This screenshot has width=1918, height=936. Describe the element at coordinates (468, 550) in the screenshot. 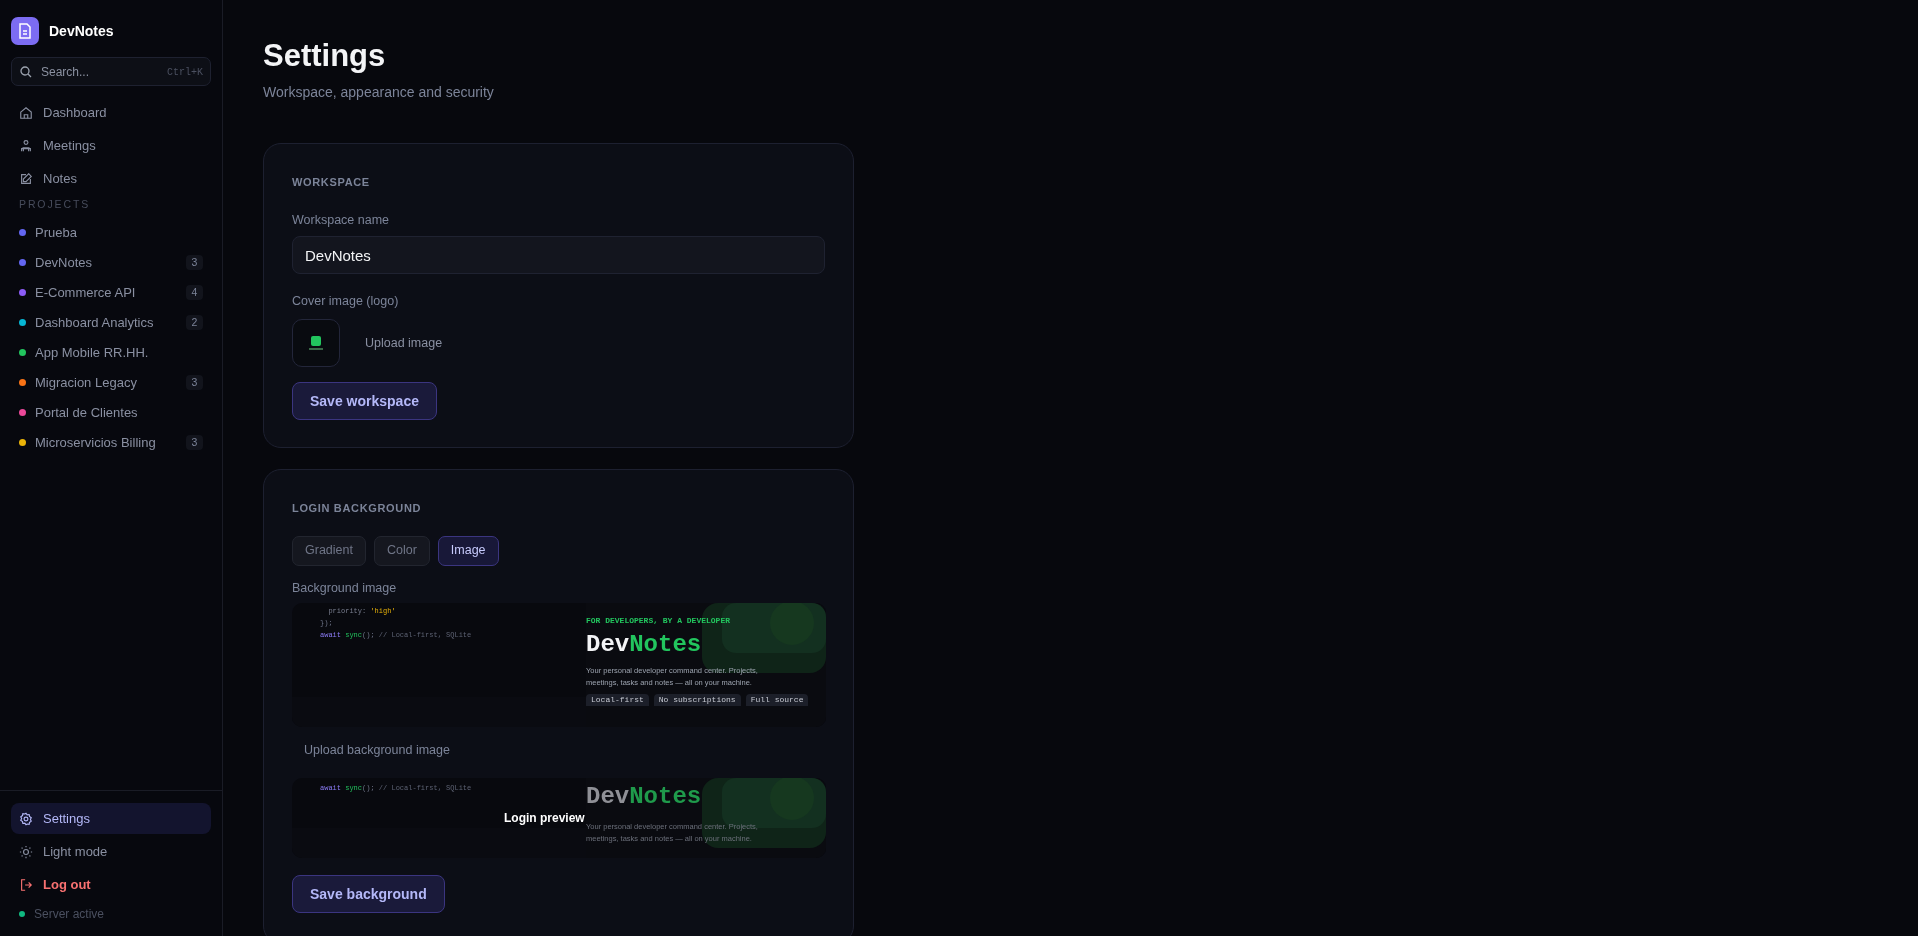

I see `mode-tab: Image` at that location.